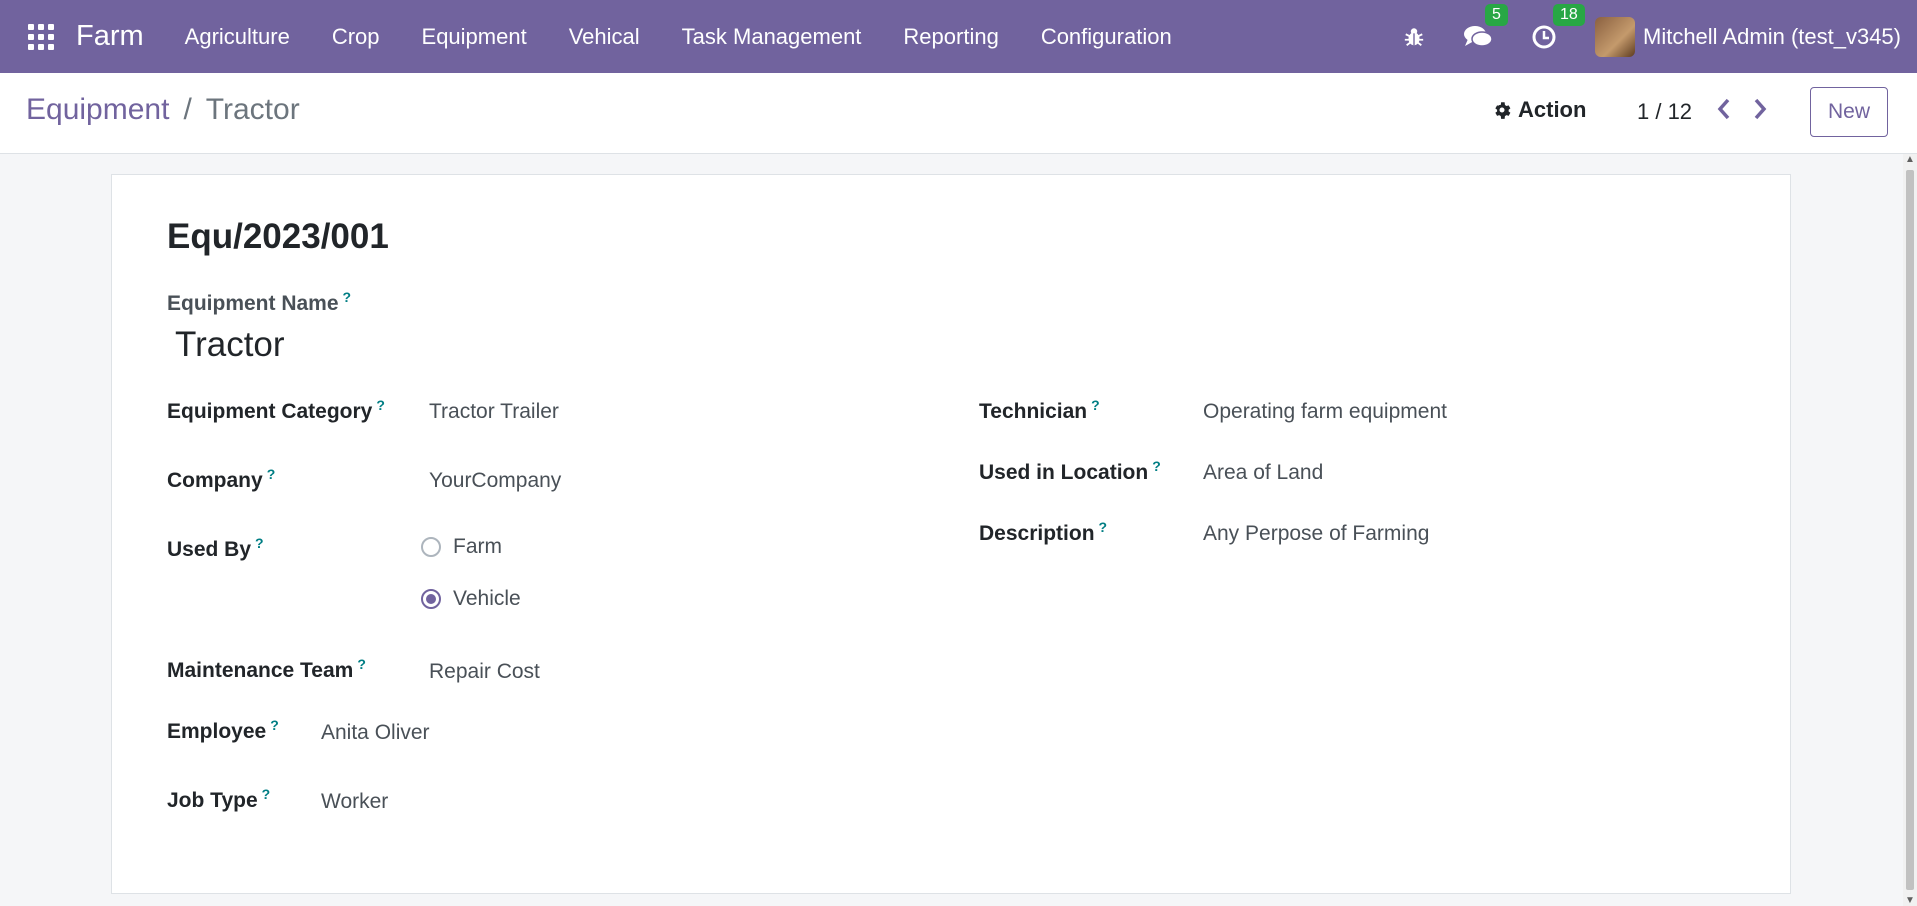  What do you see at coordinates (1772, 37) in the screenshot?
I see `user-name: Mitchell Admin (test_v345)` at bounding box center [1772, 37].